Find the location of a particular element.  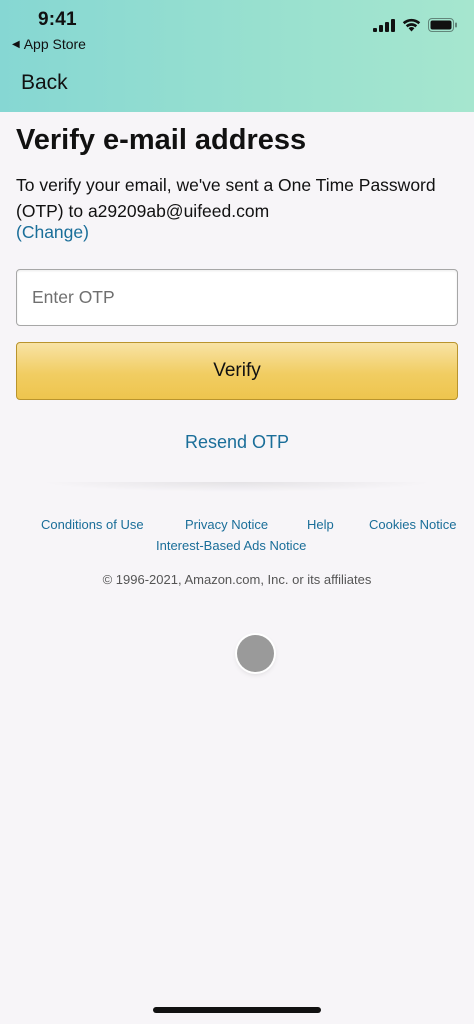

back-to-app-store: ◀ App Store is located at coordinates (49, 44).